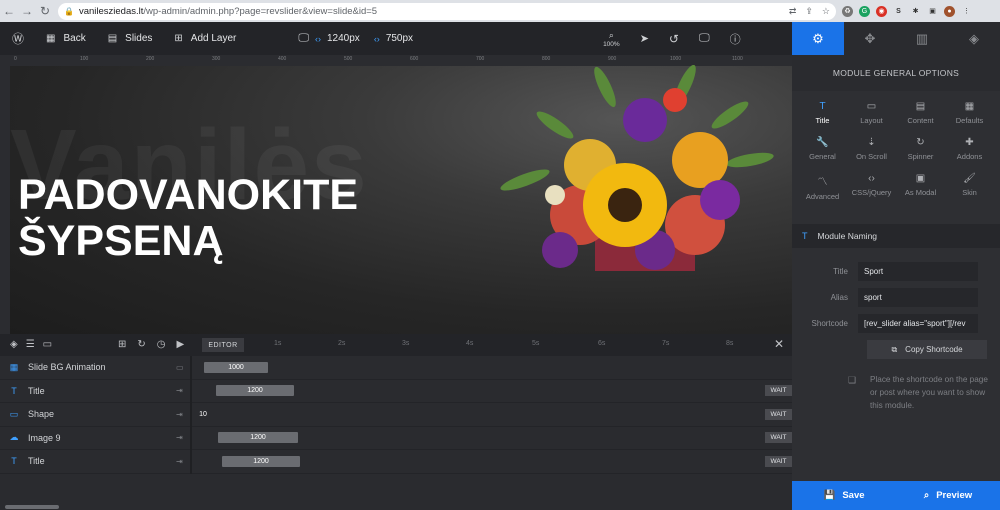 The height and width of the screenshot is (510, 1000). What do you see at coordinates (896, 236) in the screenshot?
I see `section-header-module-naming: T Module Naming` at bounding box center [896, 236].